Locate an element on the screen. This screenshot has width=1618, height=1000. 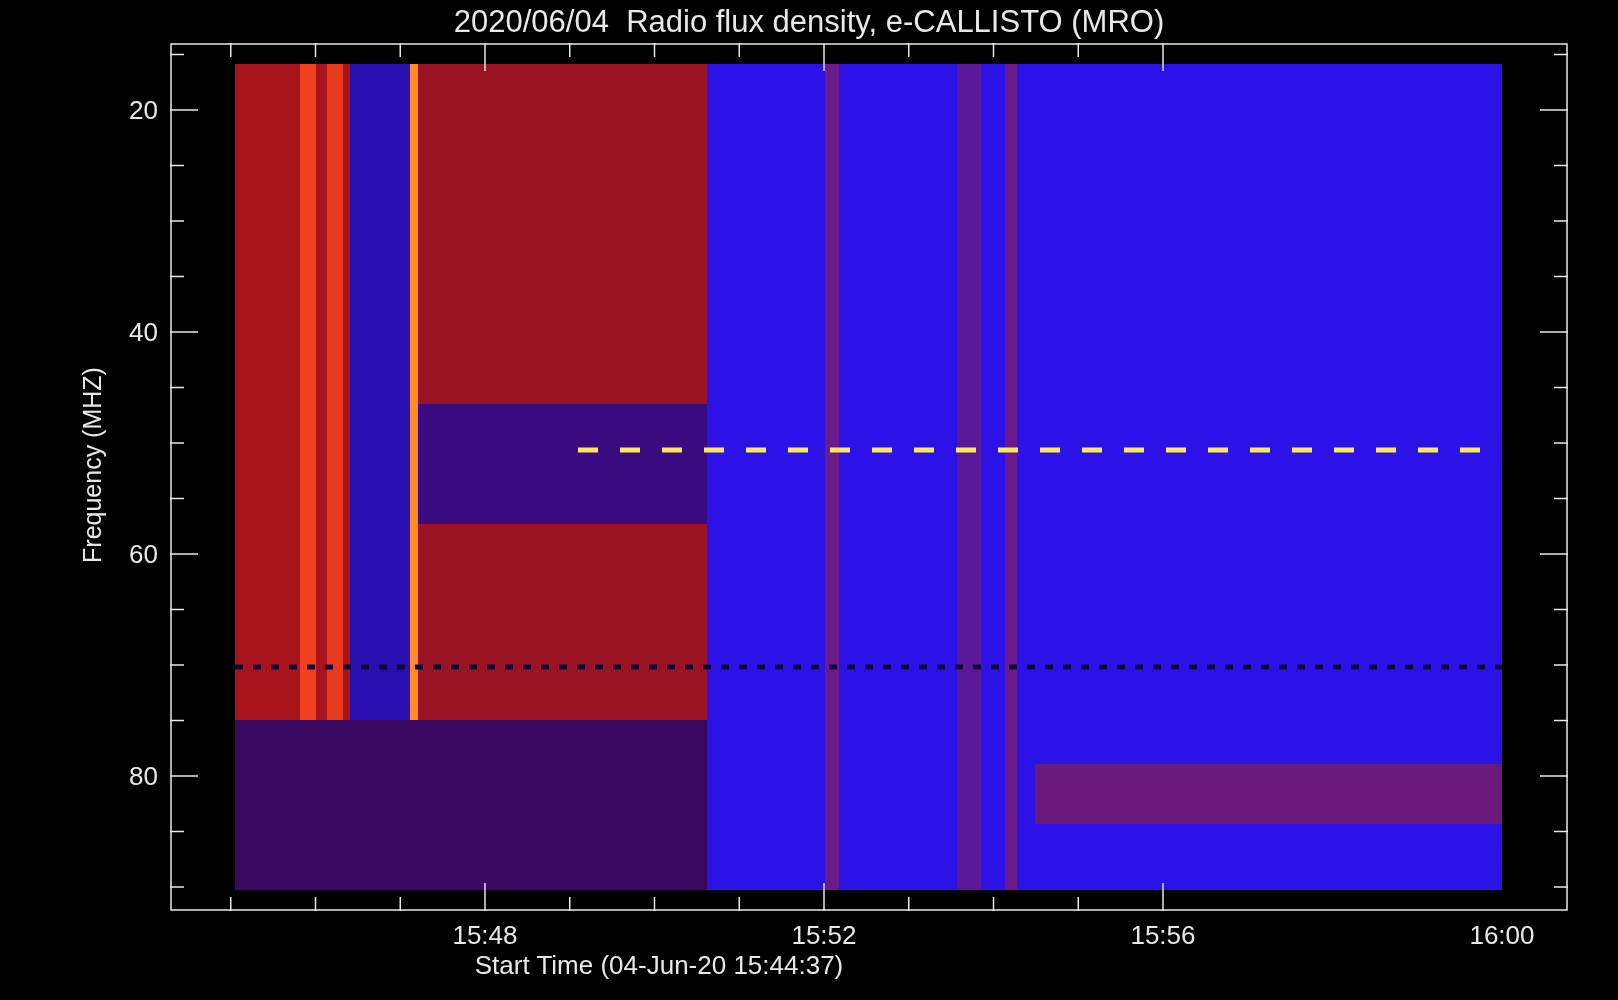
chart-title: 2020/06/04 Radio flux density, e-CALLISTO (MRO) is located at coordinates (809, 22).